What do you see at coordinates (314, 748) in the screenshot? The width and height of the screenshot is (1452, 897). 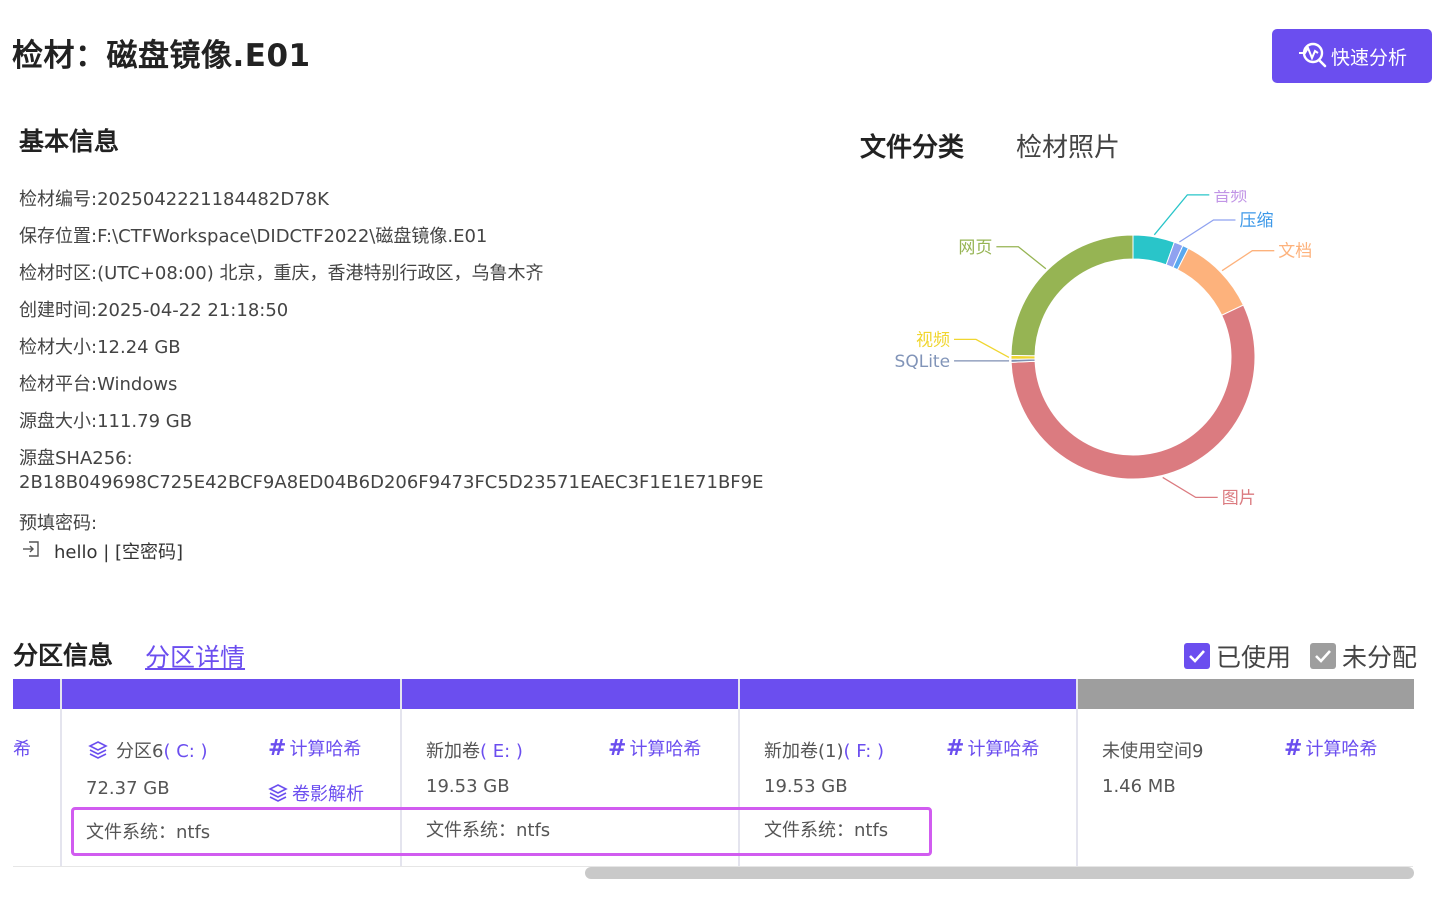 I see `compute-hash-button-c: # 计算哈希` at bounding box center [314, 748].